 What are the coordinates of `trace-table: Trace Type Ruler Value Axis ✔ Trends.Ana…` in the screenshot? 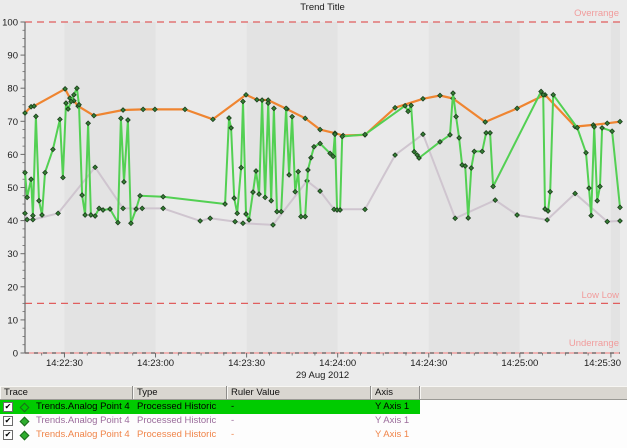 It's located at (313, 417).